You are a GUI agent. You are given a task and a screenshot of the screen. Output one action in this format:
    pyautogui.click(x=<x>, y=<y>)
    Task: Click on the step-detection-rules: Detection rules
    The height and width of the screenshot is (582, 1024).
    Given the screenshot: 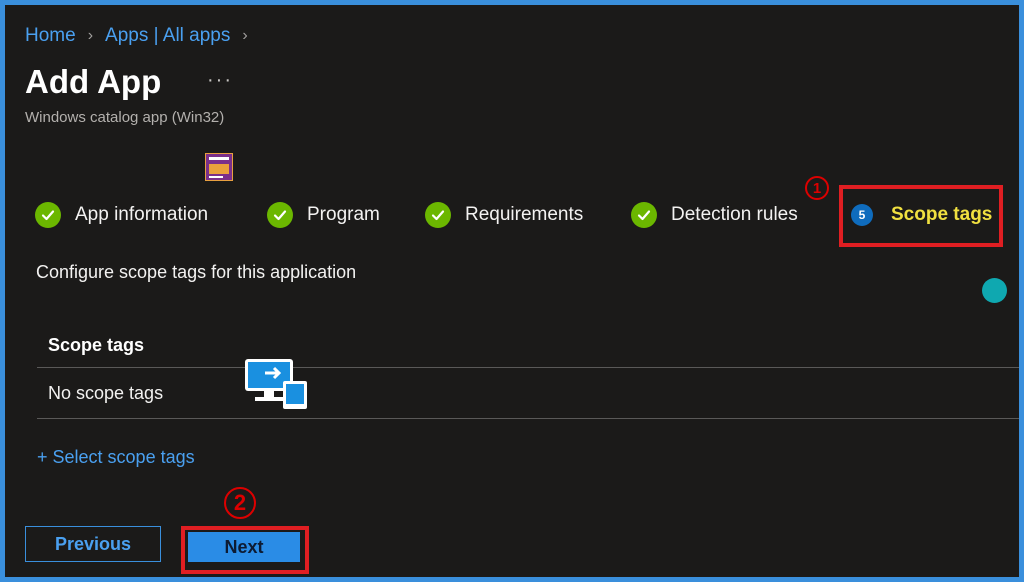 What is the action you would take?
    pyautogui.click(x=714, y=215)
    